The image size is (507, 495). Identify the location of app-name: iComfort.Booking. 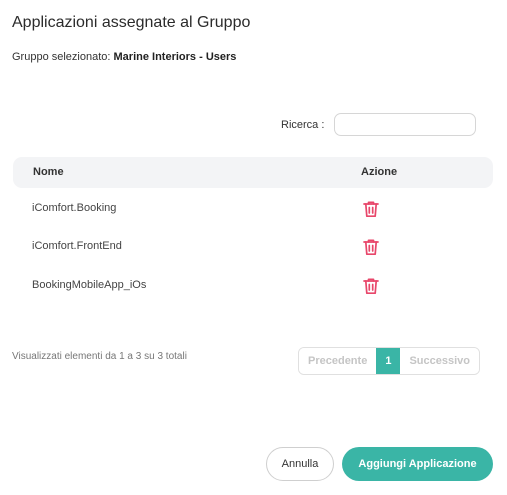
(74, 208).